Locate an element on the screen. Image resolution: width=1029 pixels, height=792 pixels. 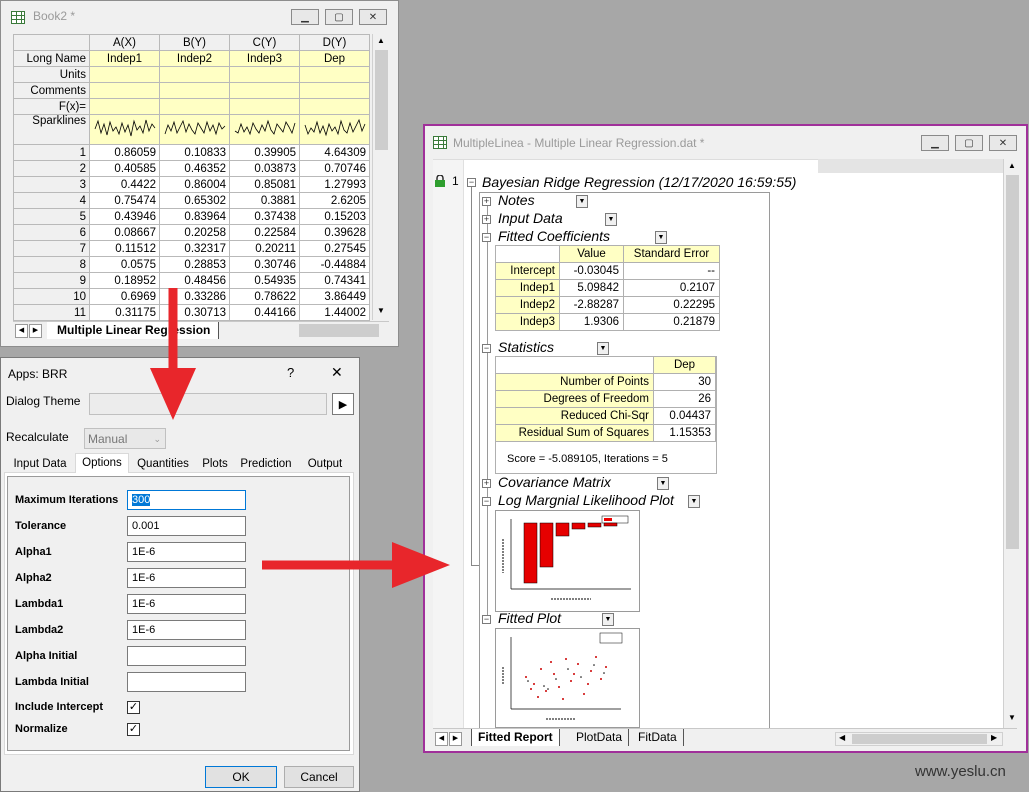
option-label: Alpha1 is located at coordinates (33, 552).